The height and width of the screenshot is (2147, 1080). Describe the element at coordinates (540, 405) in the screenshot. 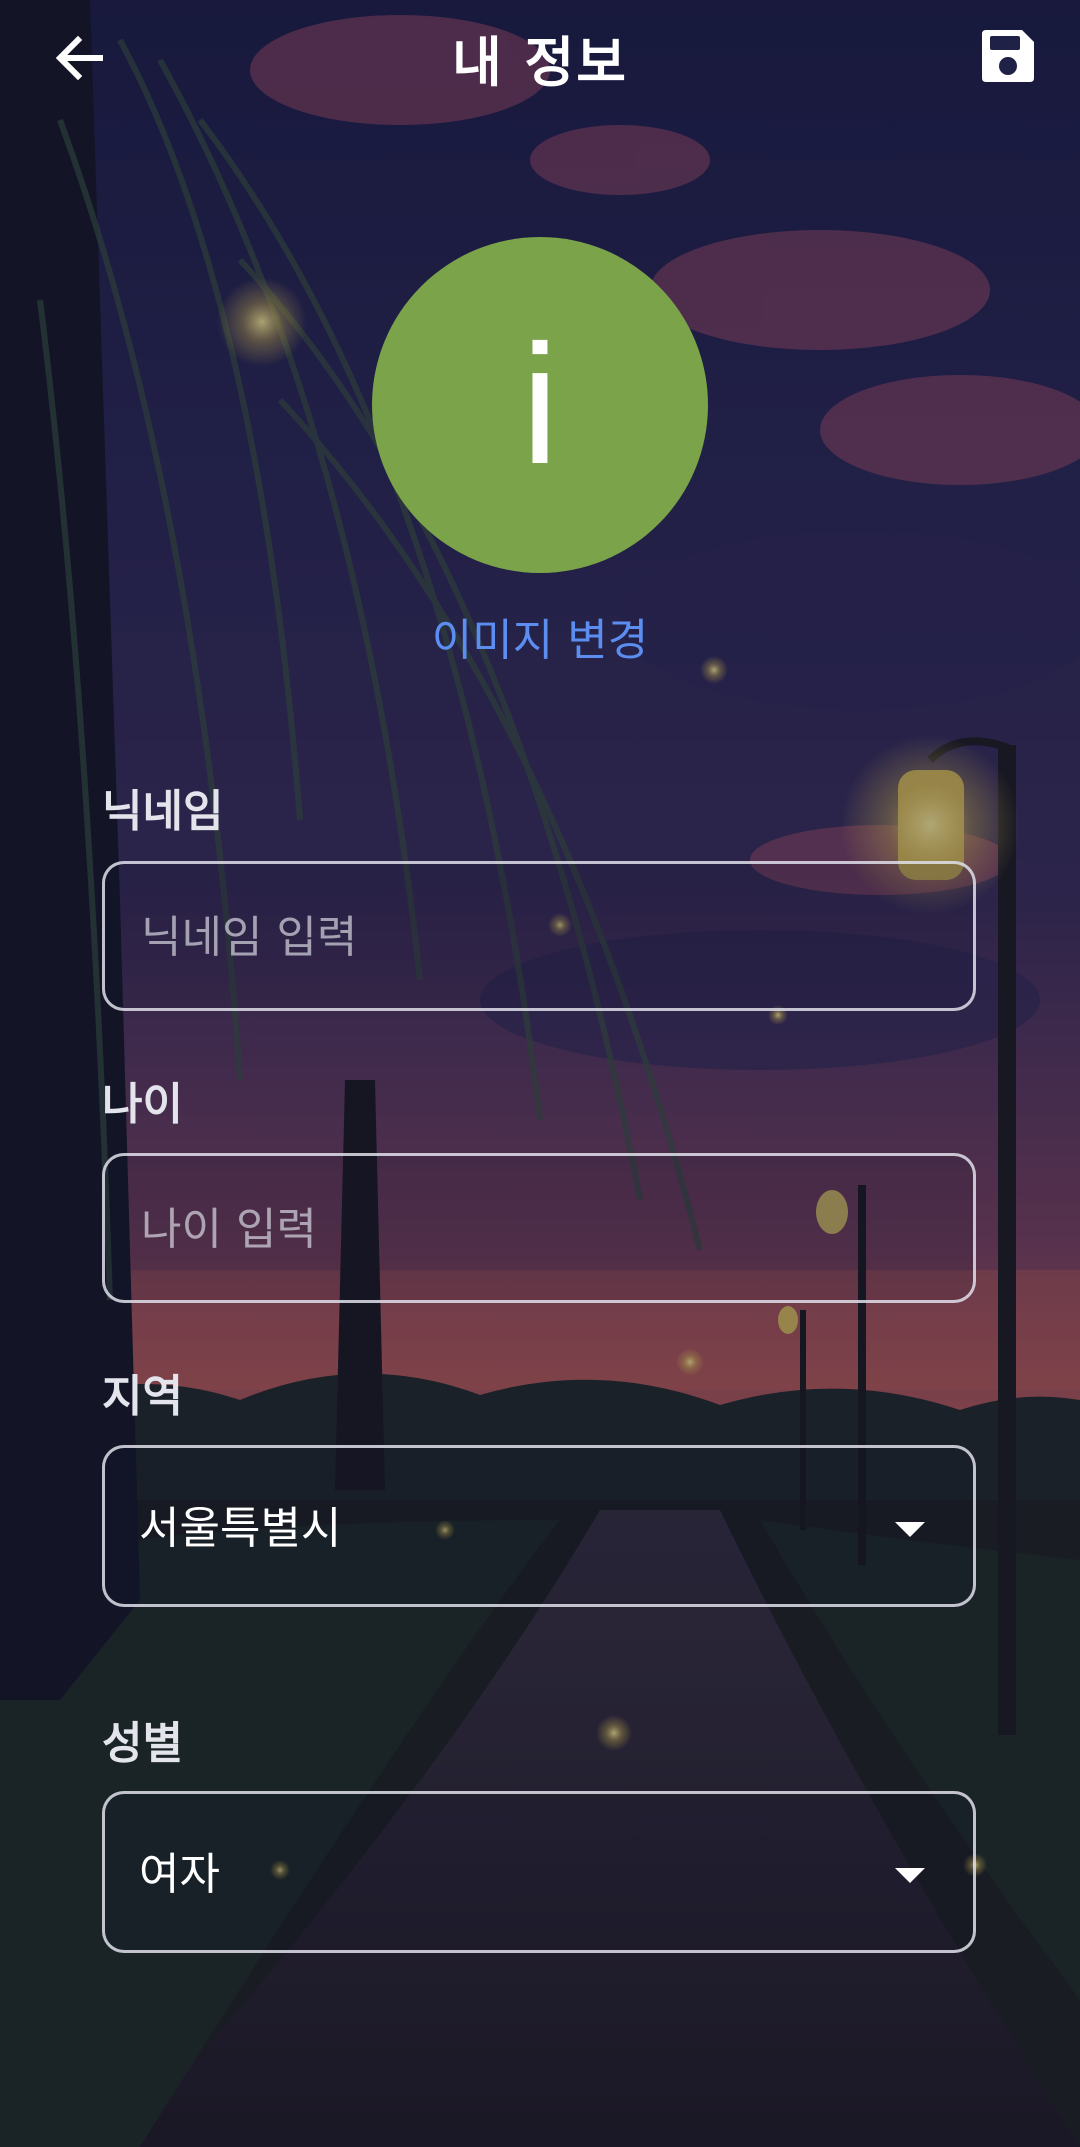

I see `profile-avatar: i` at that location.